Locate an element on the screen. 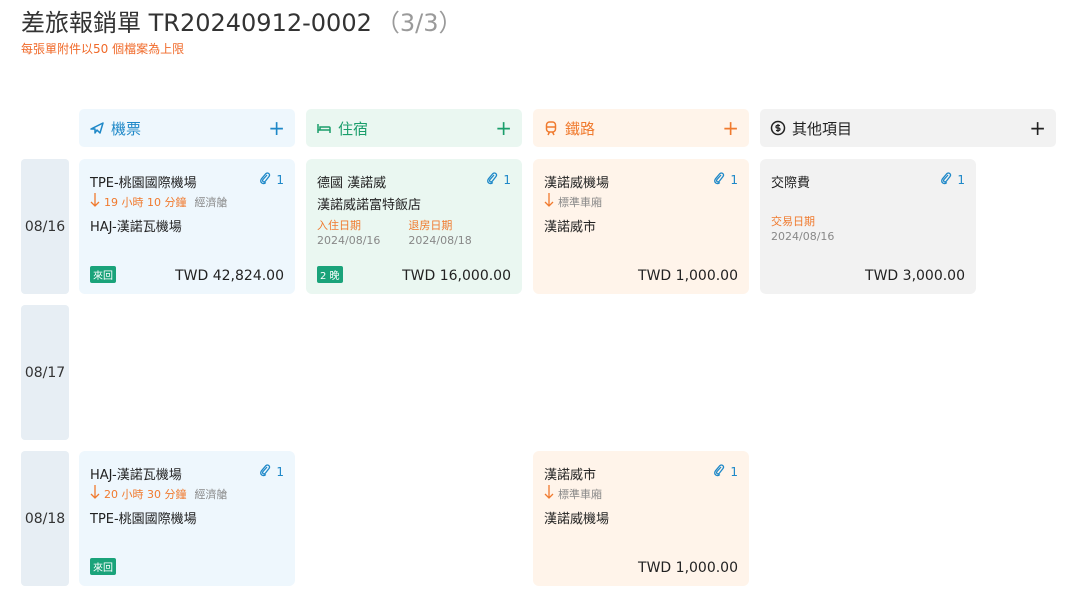 The image size is (1072, 607). day-label: 08/17 is located at coordinates (45, 372).